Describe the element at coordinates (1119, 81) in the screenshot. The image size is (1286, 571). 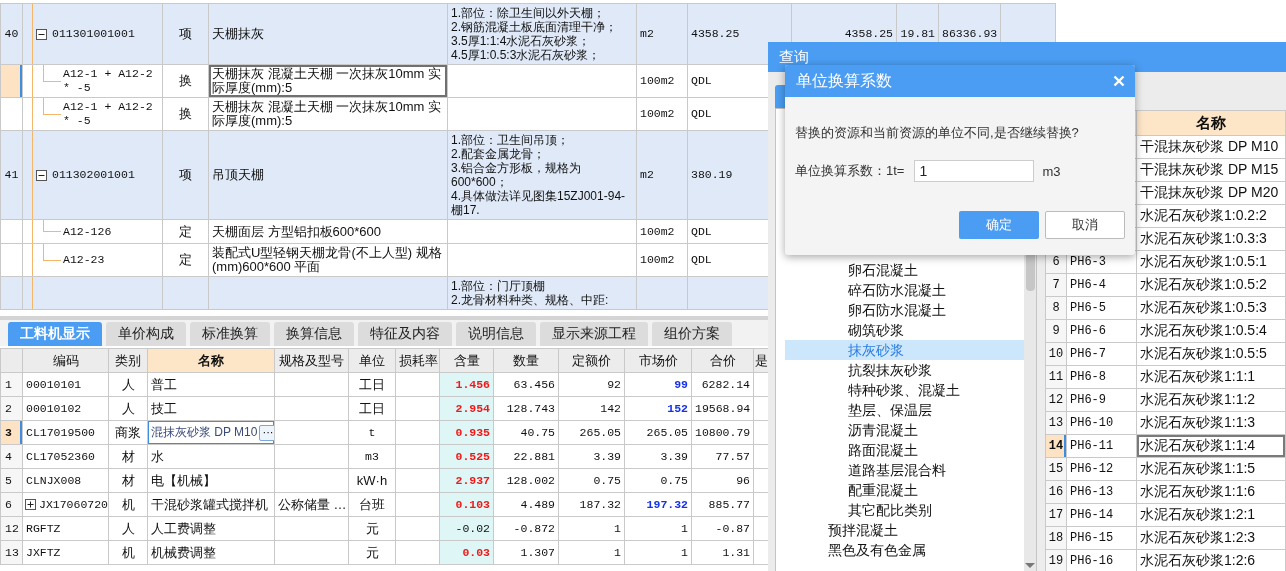
I see `close-icon` at that location.